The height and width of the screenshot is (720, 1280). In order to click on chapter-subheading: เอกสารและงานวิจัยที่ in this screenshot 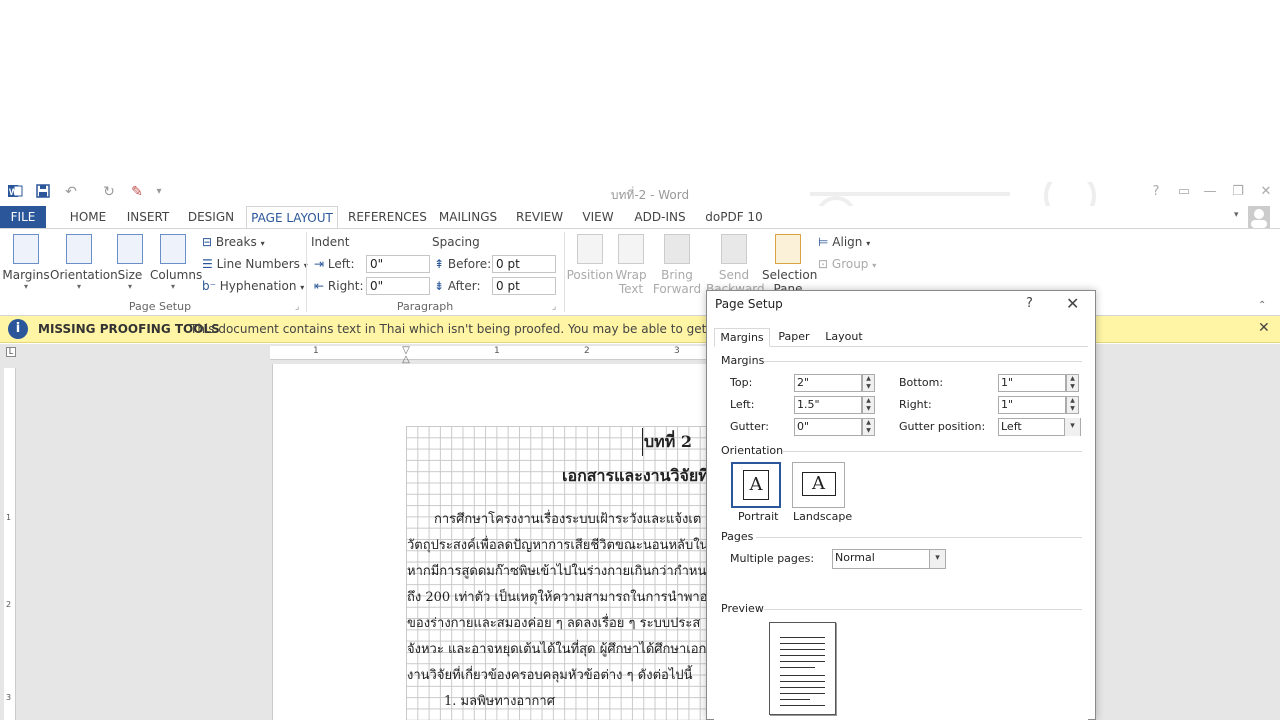, I will do `click(635, 476)`.